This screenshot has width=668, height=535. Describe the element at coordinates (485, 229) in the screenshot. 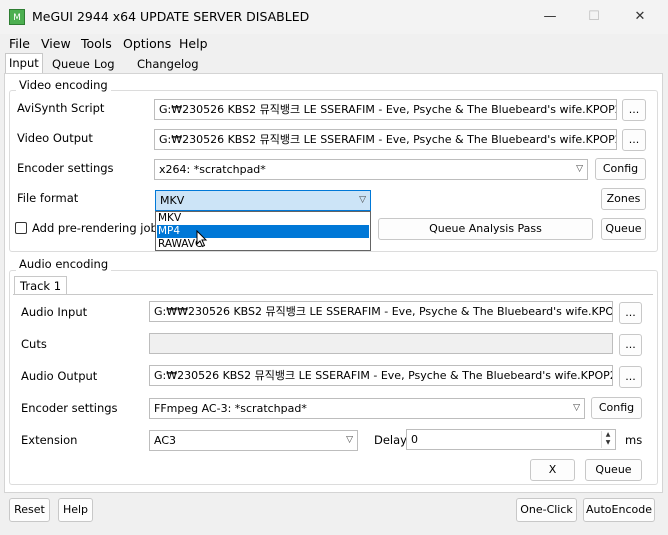

I see `queue-analysis-pass-button: Queue Analysis Pass` at that location.